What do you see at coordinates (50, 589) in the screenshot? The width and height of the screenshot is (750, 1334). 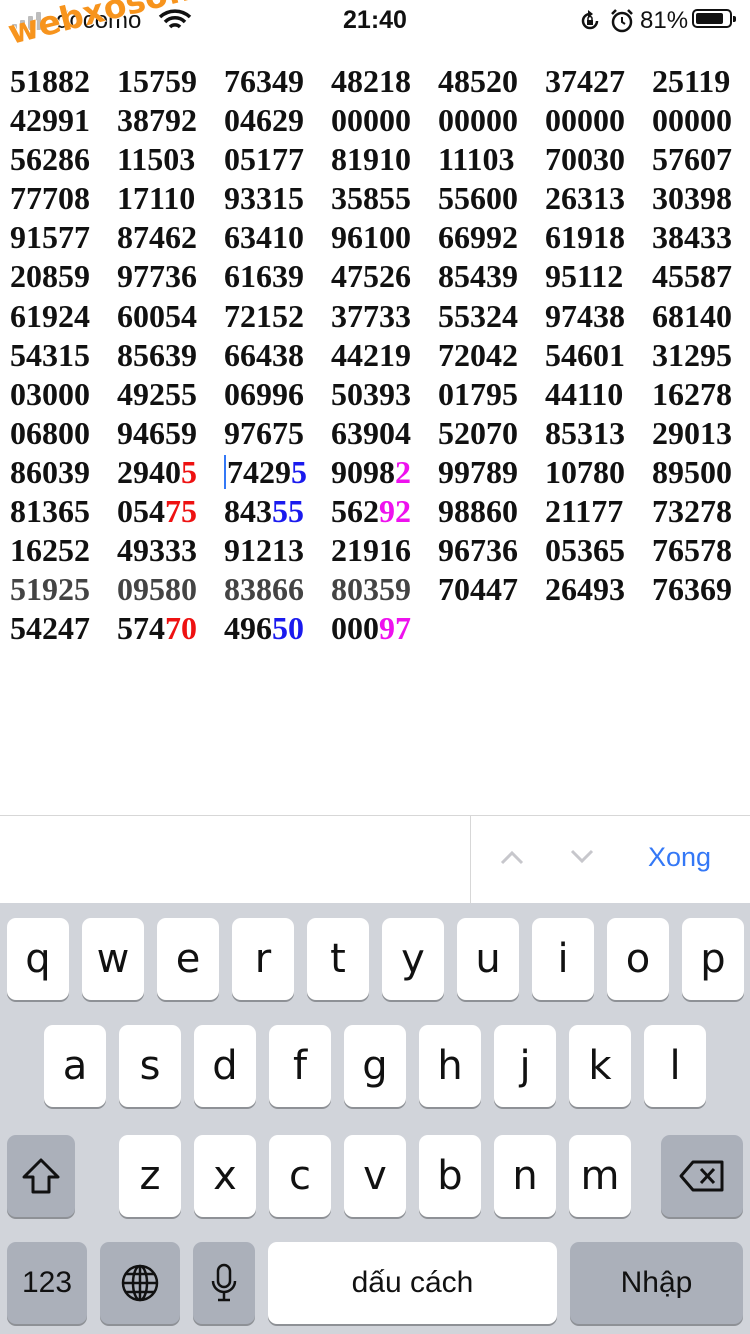 I see `number-digits: 51925` at bounding box center [50, 589].